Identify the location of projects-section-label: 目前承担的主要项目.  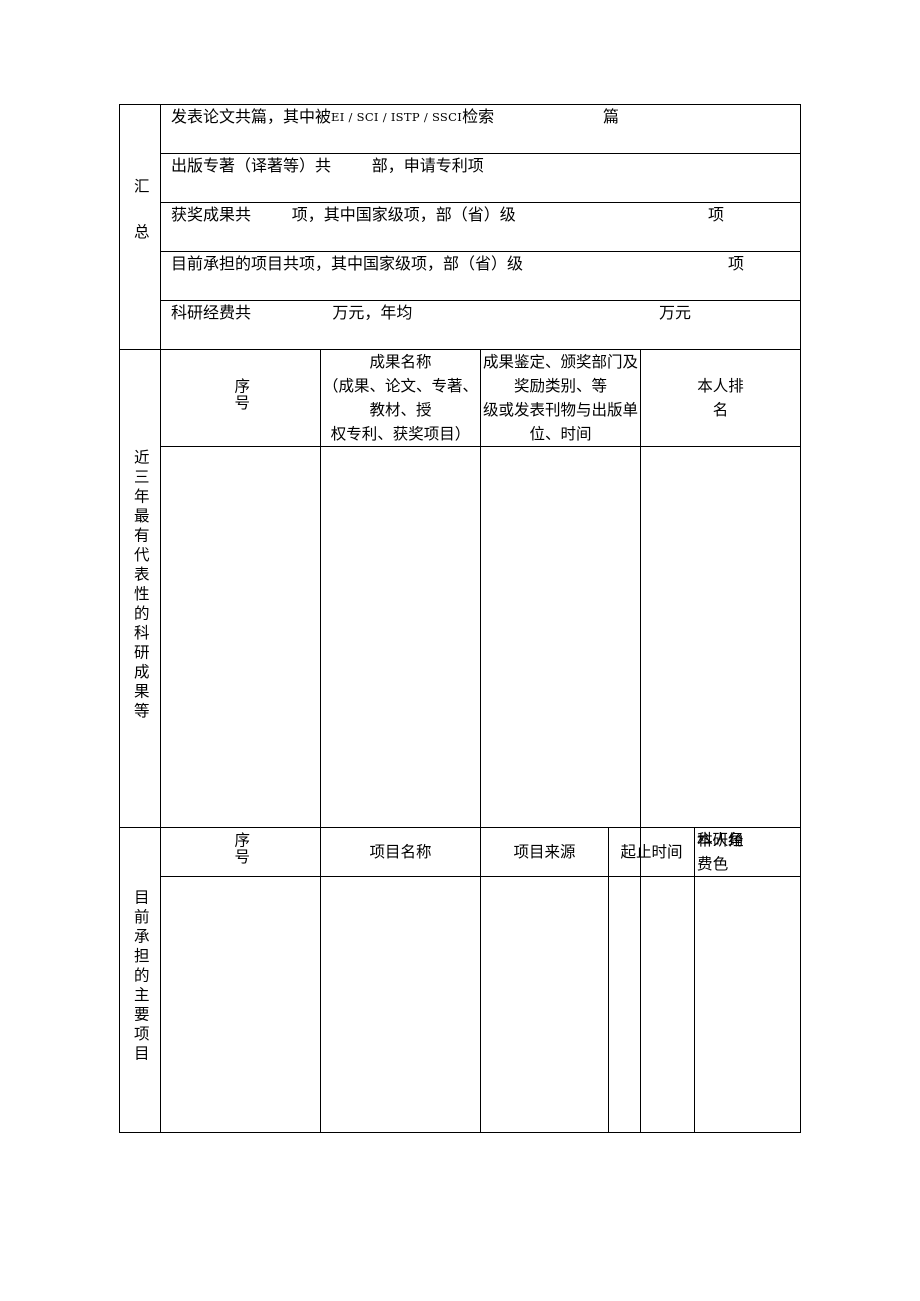
(140, 980).